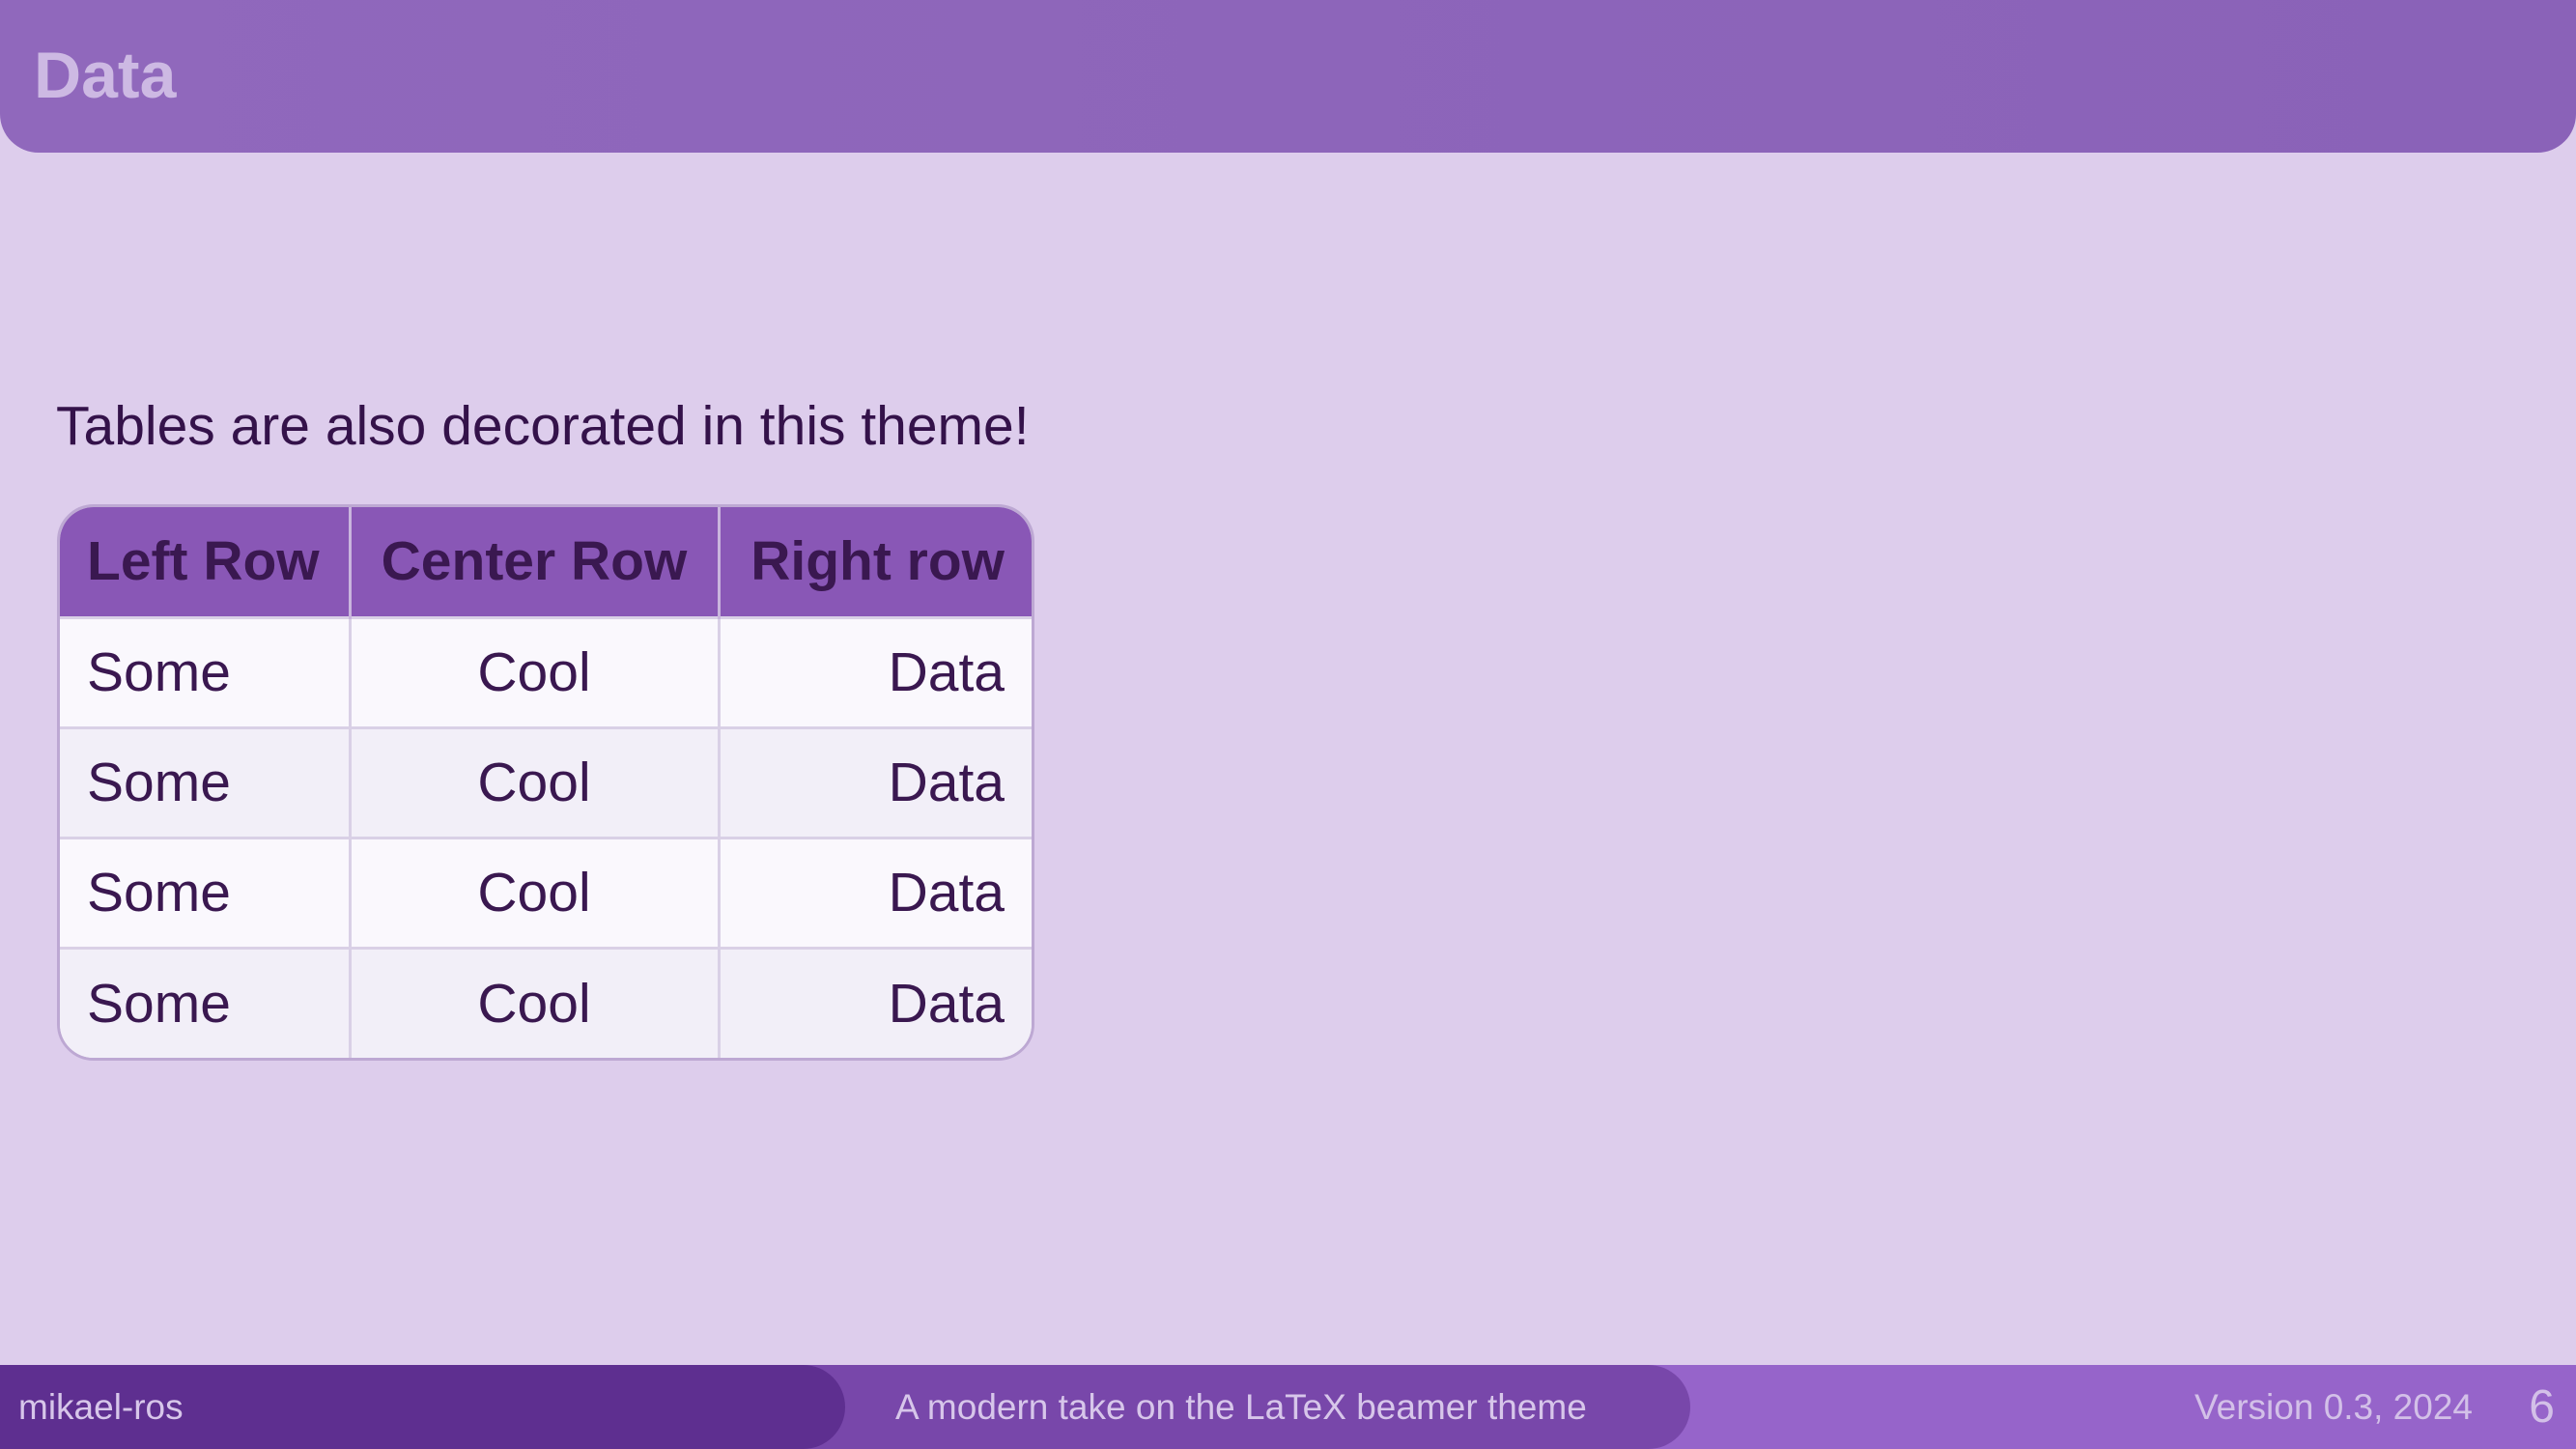 The height and width of the screenshot is (1449, 2576). What do you see at coordinates (206, 562) in the screenshot?
I see `table-header-cell: Left Row` at bounding box center [206, 562].